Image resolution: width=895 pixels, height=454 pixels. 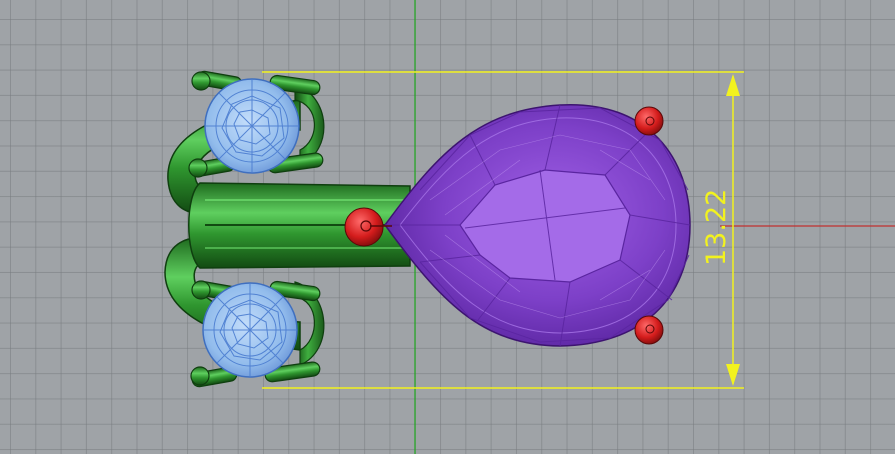 I want to click on control-point-bottom, so click(x=649, y=330).